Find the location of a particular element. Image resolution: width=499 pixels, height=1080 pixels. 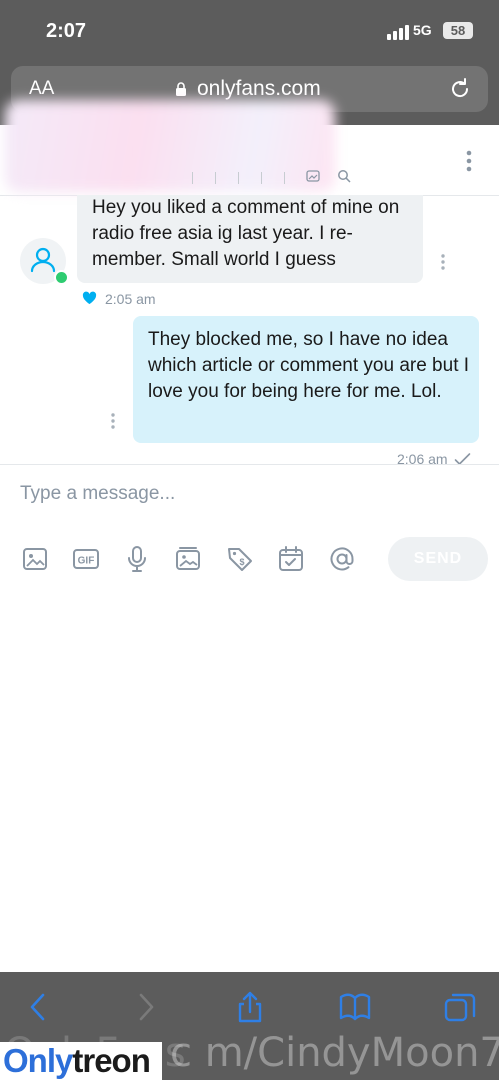

gallery-icon is located at coordinates (313, 176).